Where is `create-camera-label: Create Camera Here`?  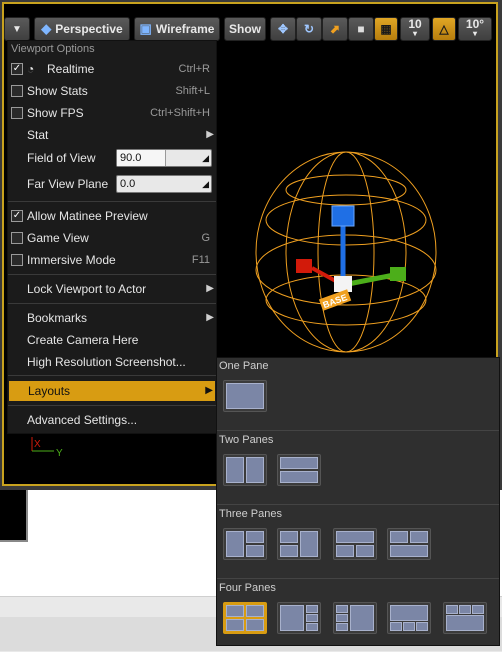
create-camera-label: Create Camera Here is located at coordinates (83, 340).